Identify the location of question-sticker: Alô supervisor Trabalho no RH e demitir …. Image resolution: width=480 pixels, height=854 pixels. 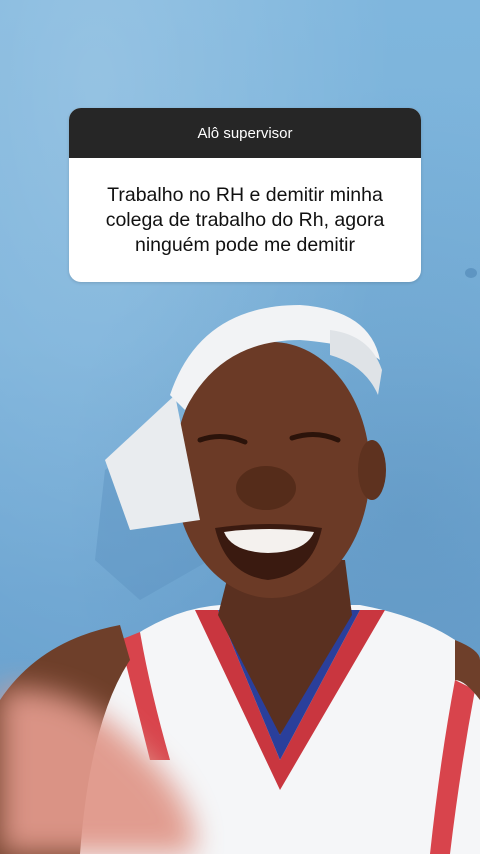
(245, 195).